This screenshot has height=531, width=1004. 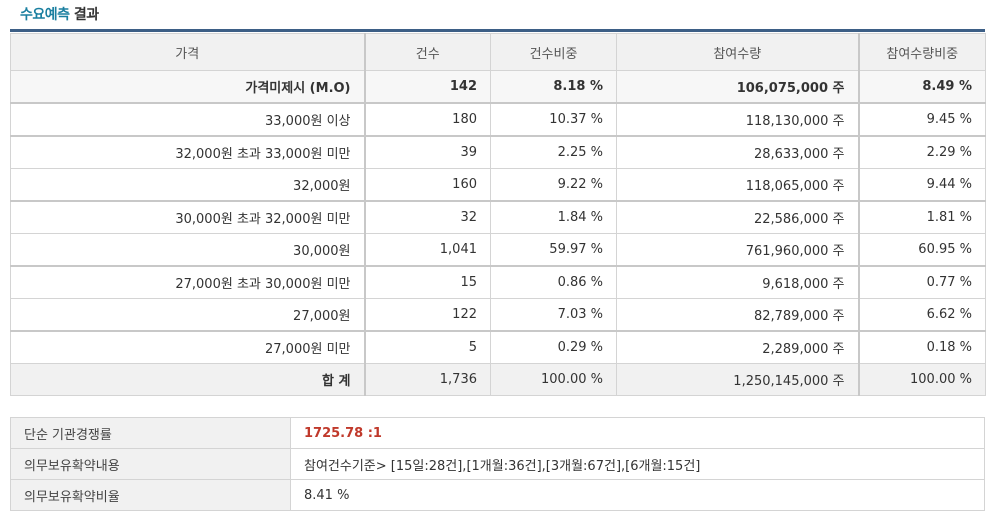 What do you see at coordinates (427, 282) in the screenshot?
I see `count-cell: 15` at bounding box center [427, 282].